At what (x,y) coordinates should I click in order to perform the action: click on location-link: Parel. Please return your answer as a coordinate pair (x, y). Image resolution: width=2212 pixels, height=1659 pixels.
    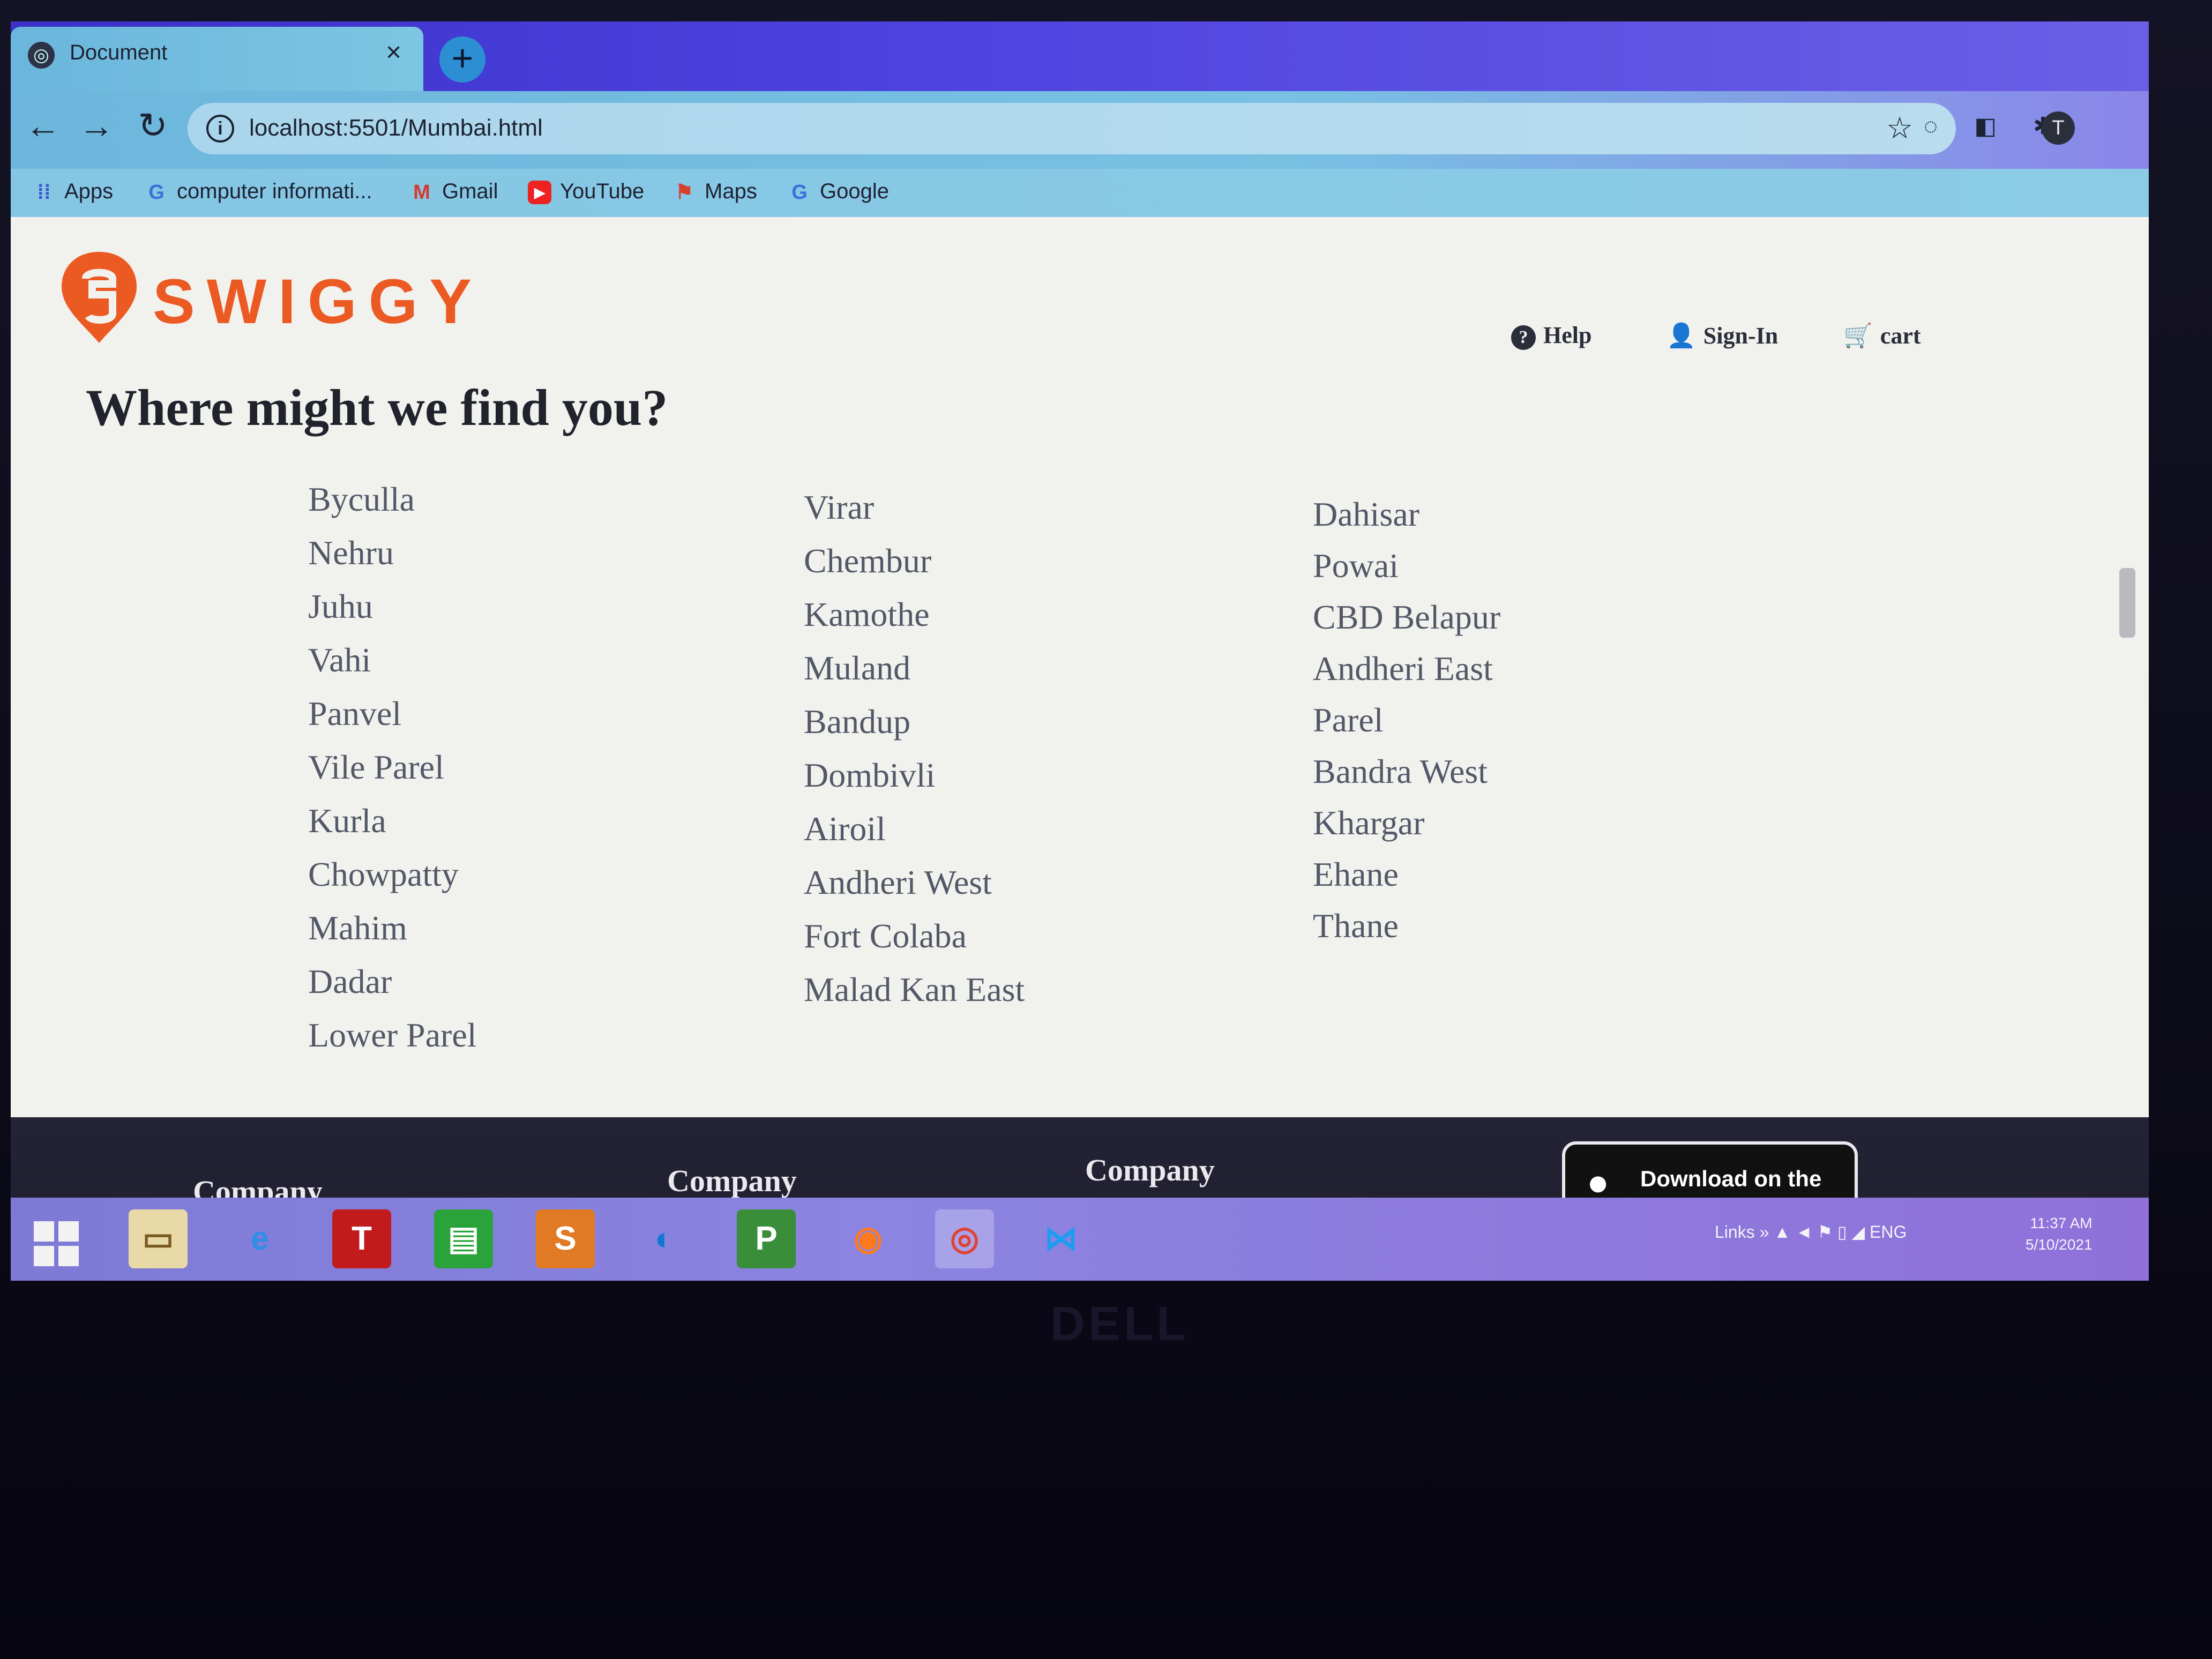
    Looking at the image, I should click on (1406, 726).